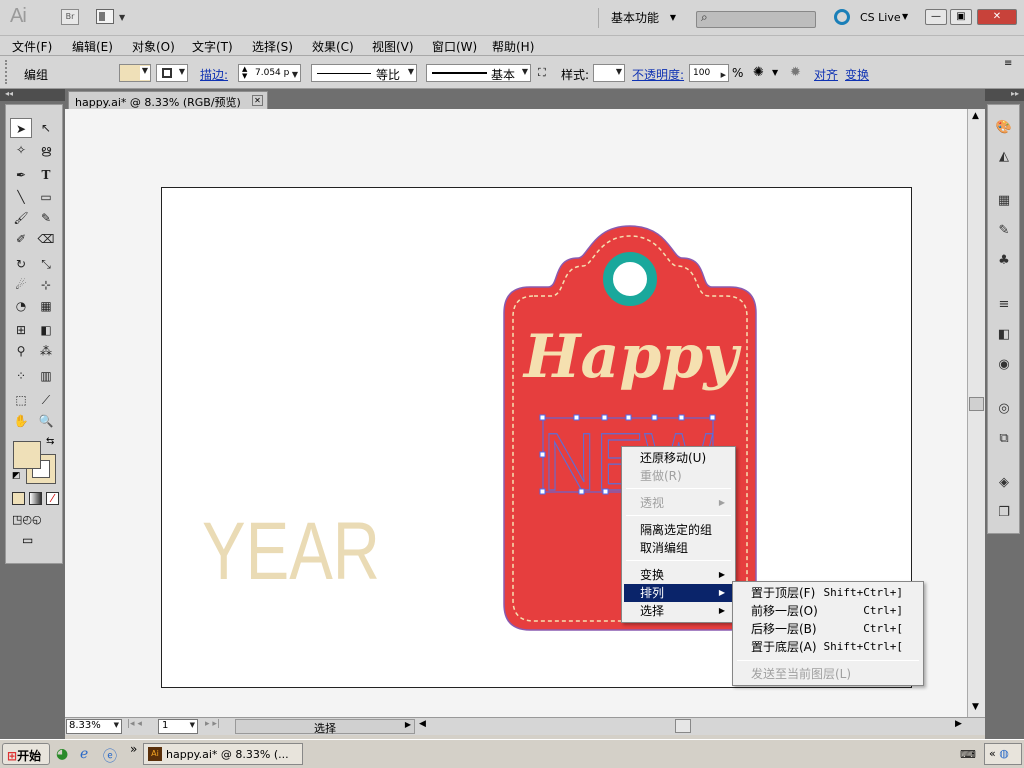 The width and height of the screenshot is (1024, 768). What do you see at coordinates (784, 611) in the screenshot?
I see `menu-item-label: 前移一层(O)` at bounding box center [784, 611].